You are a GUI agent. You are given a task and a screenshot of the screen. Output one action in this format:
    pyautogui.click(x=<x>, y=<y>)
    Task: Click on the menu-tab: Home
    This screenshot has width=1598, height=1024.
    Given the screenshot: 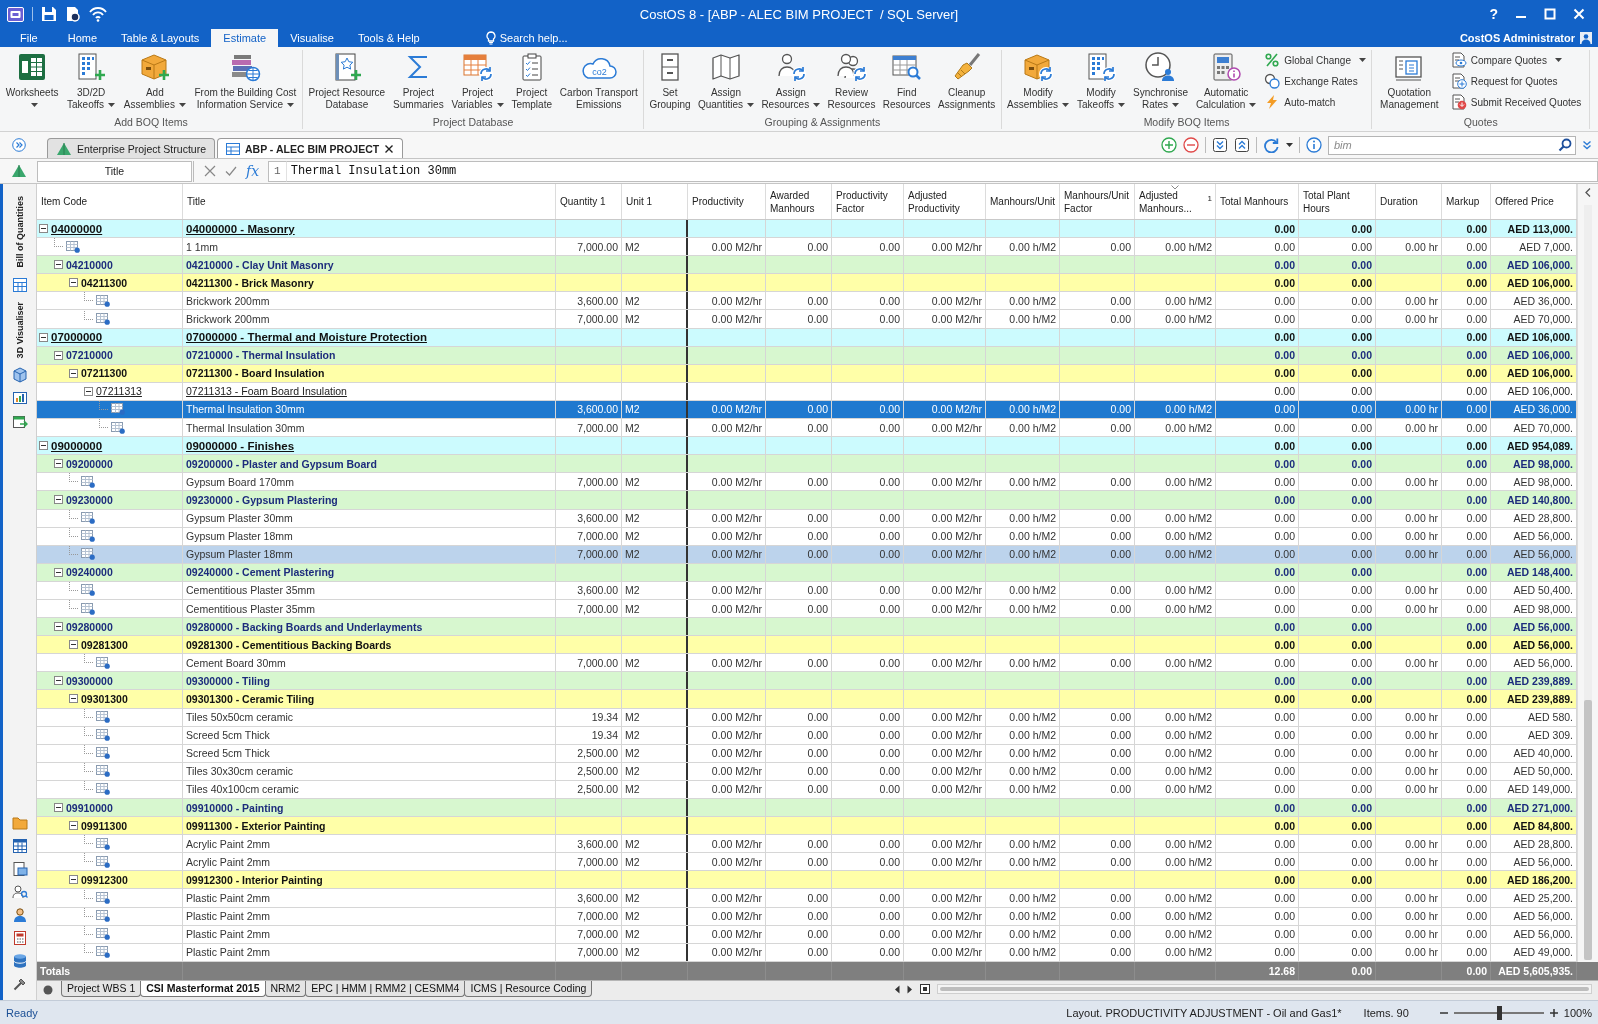 What is the action you would take?
    pyautogui.click(x=82, y=38)
    